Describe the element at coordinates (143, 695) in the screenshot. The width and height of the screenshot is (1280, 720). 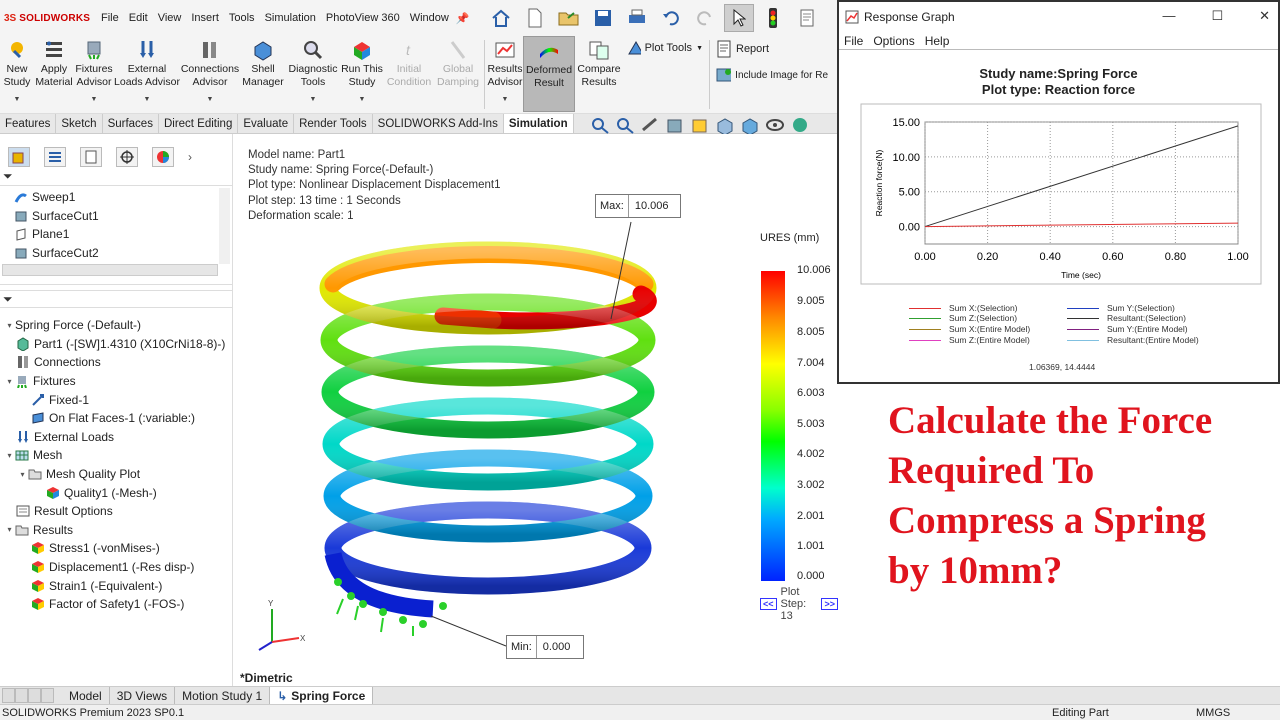
I see `tab-3d-views: 3D Views` at that location.